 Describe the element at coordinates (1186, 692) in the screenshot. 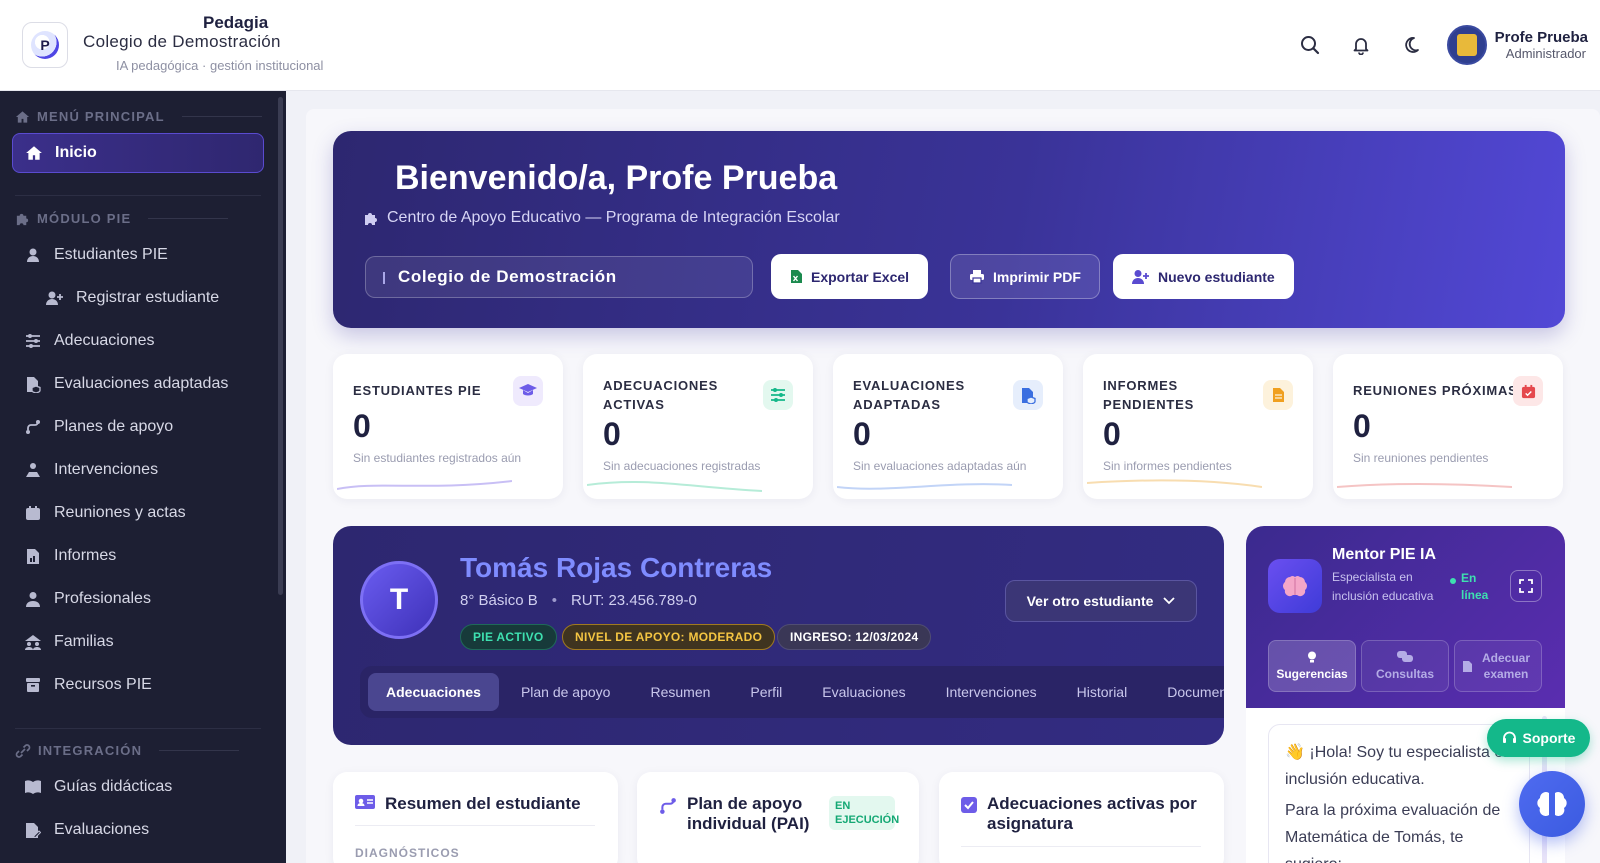

I see `tab-documentos: Documen` at that location.